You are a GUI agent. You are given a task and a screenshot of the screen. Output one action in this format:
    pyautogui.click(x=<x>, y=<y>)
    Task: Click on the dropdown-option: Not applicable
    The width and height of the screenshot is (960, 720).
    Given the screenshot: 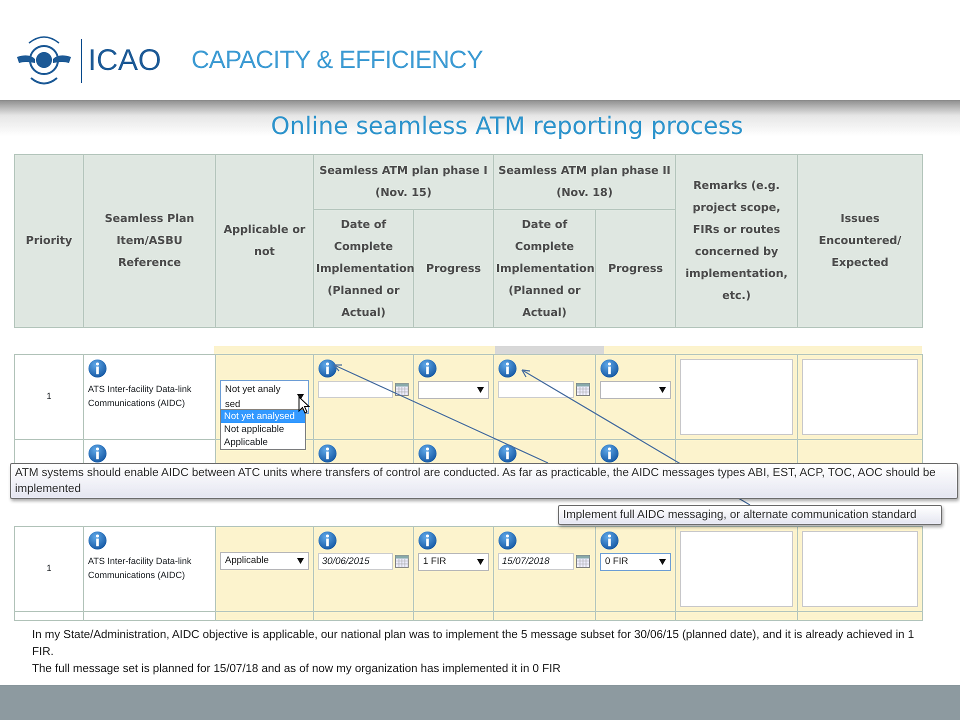 What is the action you would take?
    pyautogui.click(x=263, y=429)
    